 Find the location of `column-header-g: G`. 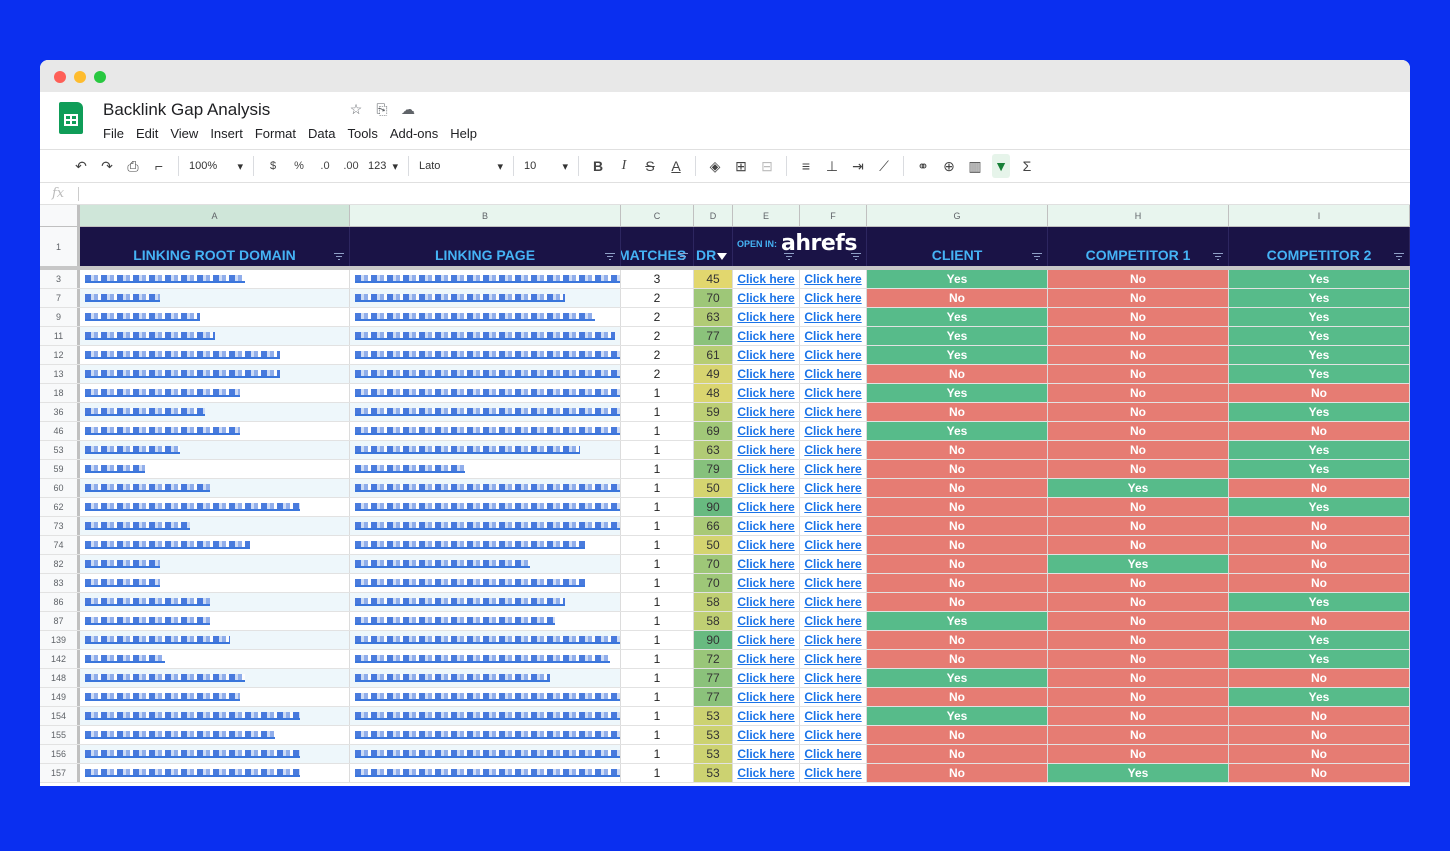

column-header-g: G is located at coordinates (957, 215).